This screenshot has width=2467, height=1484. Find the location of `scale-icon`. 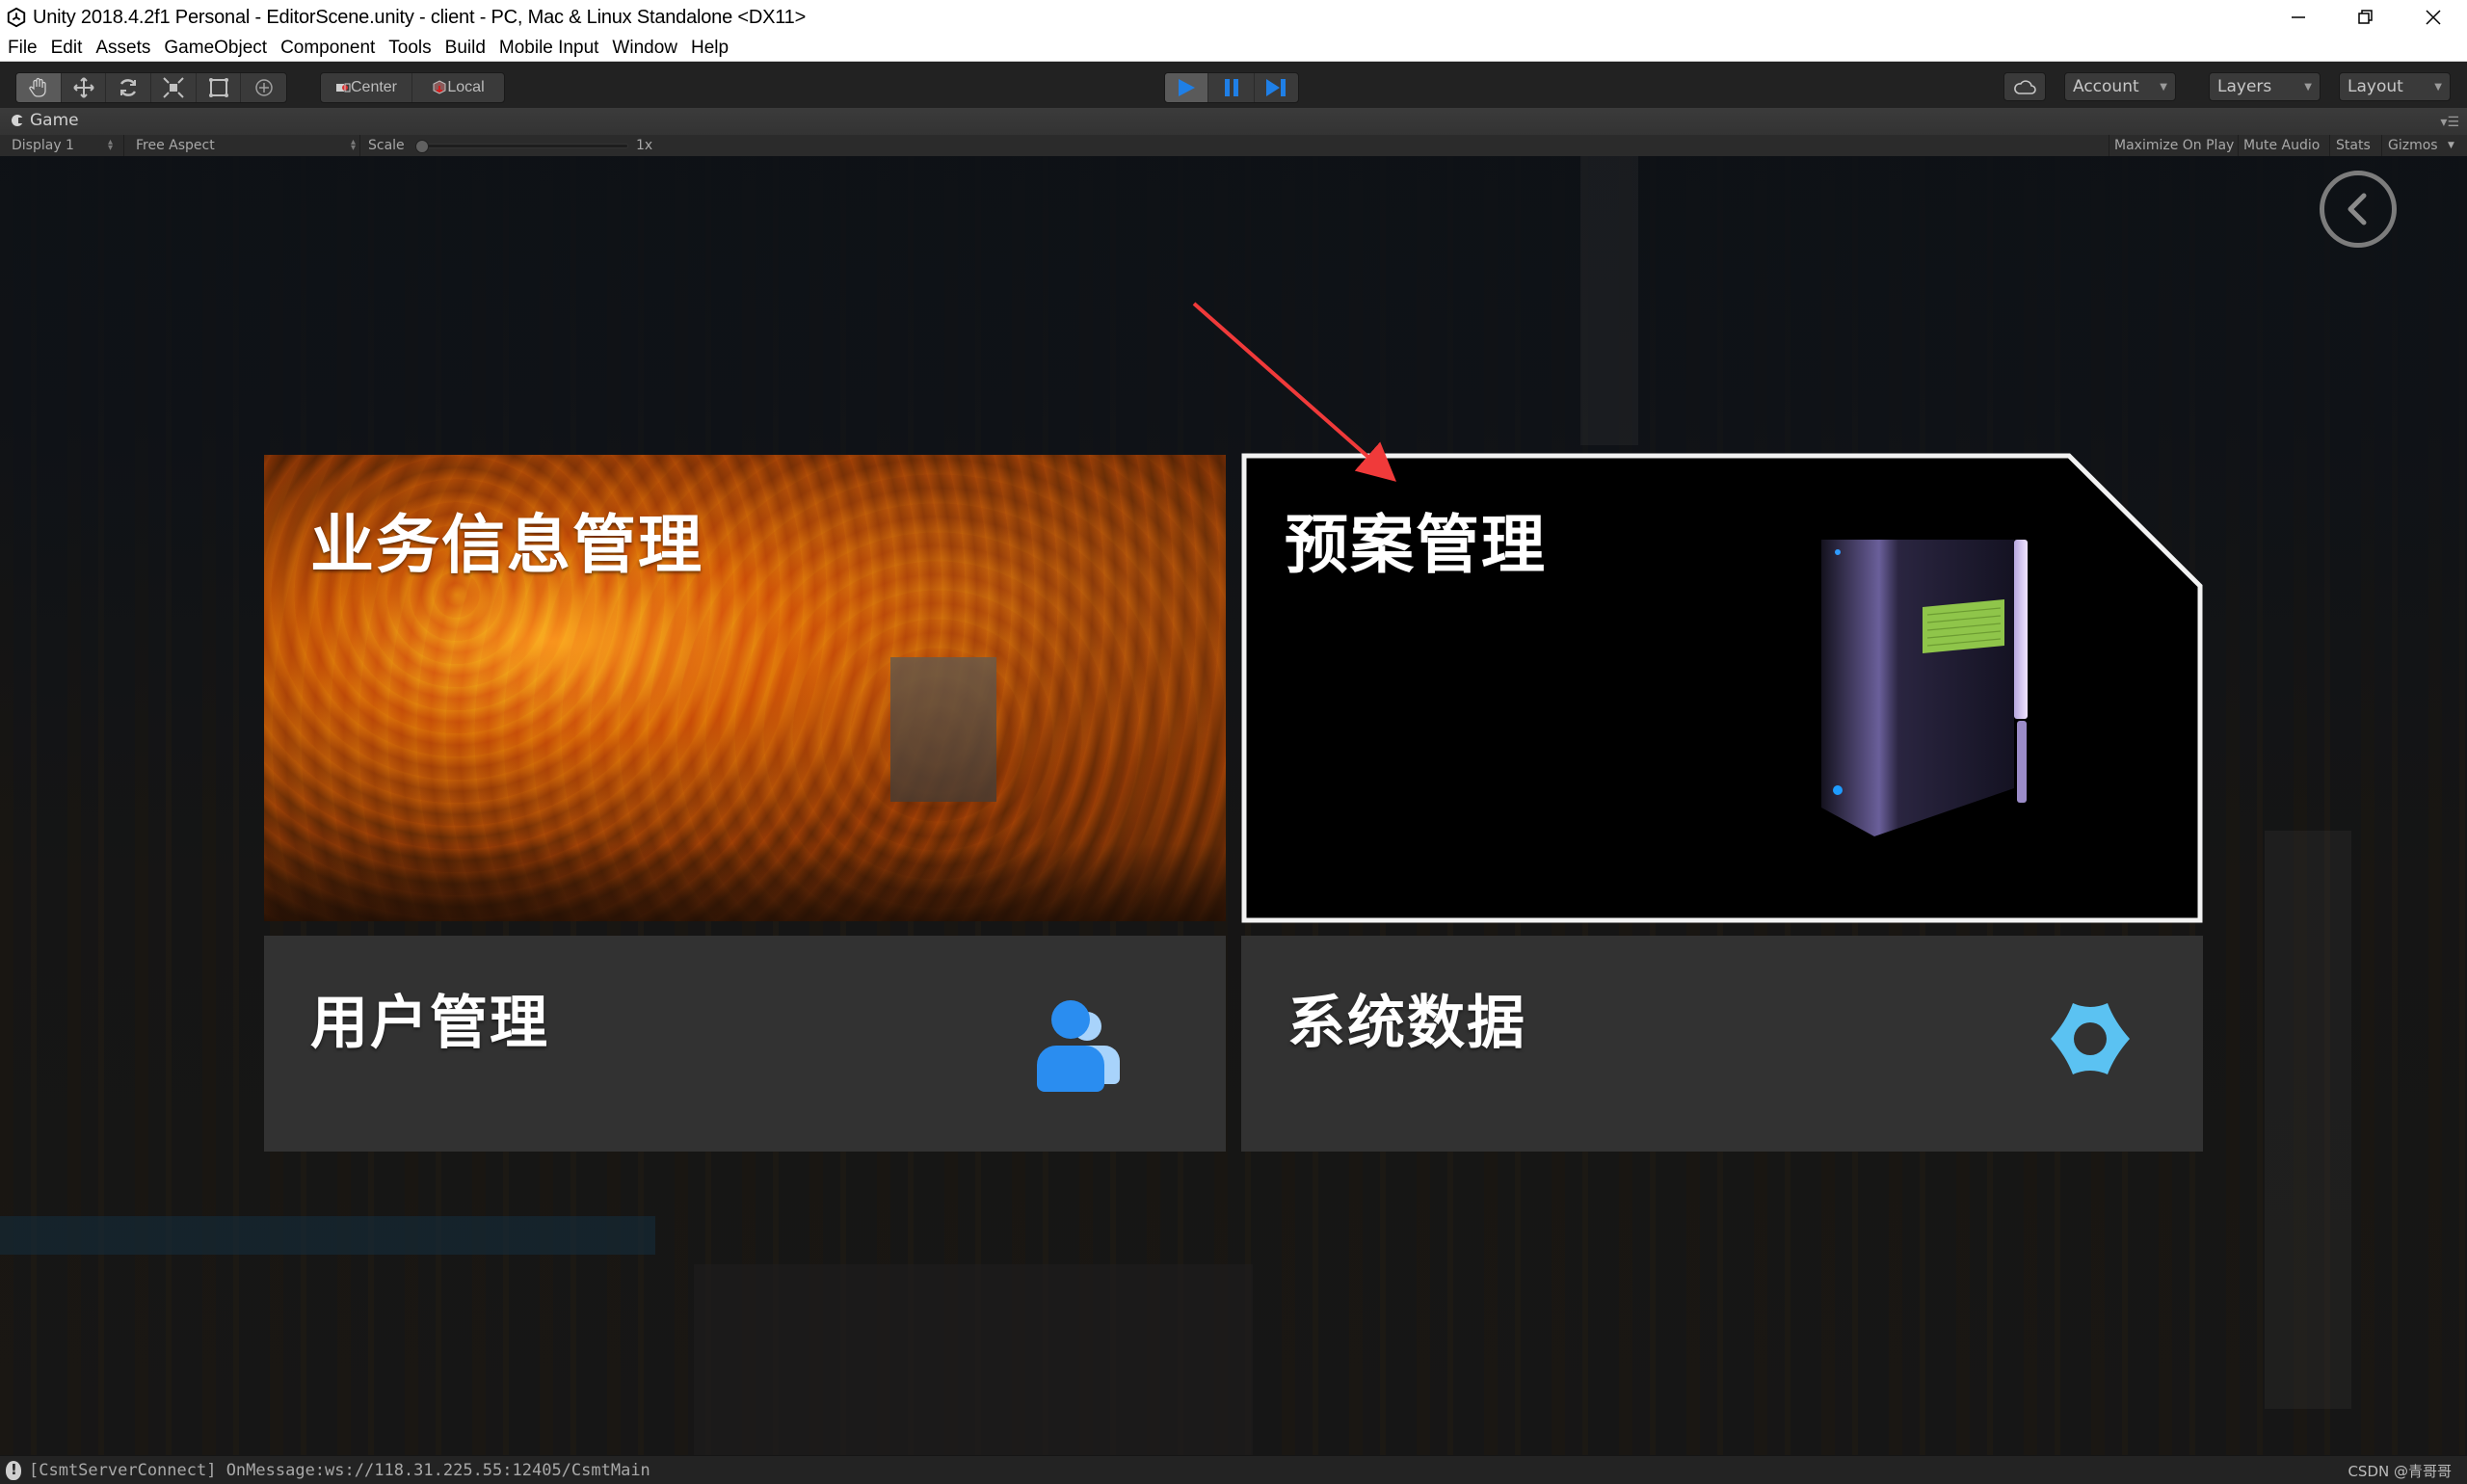

scale-icon is located at coordinates (173, 87).